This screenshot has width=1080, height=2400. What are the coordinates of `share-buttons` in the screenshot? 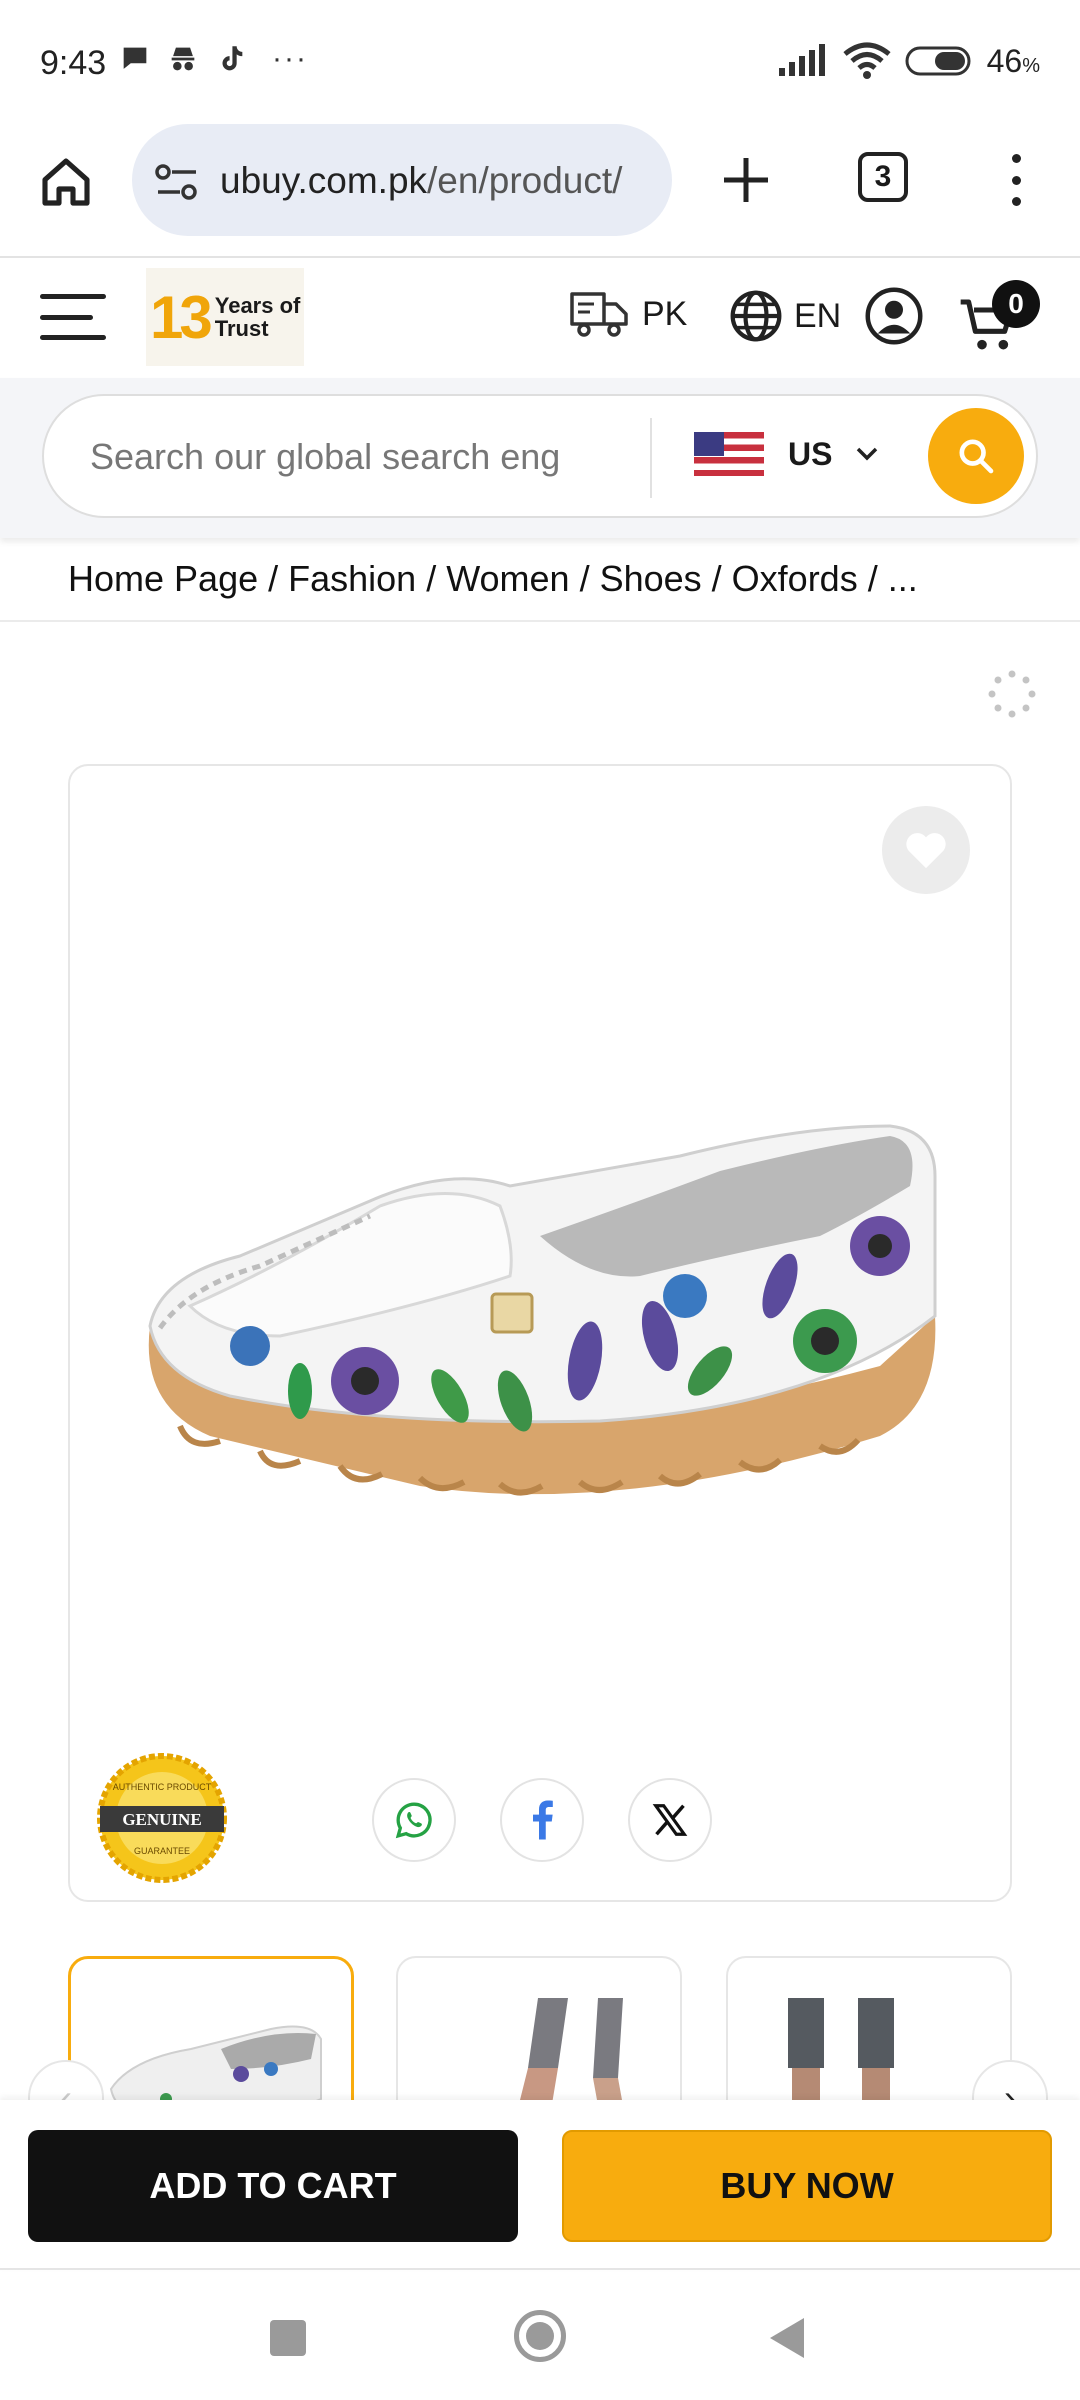 It's located at (542, 1820).